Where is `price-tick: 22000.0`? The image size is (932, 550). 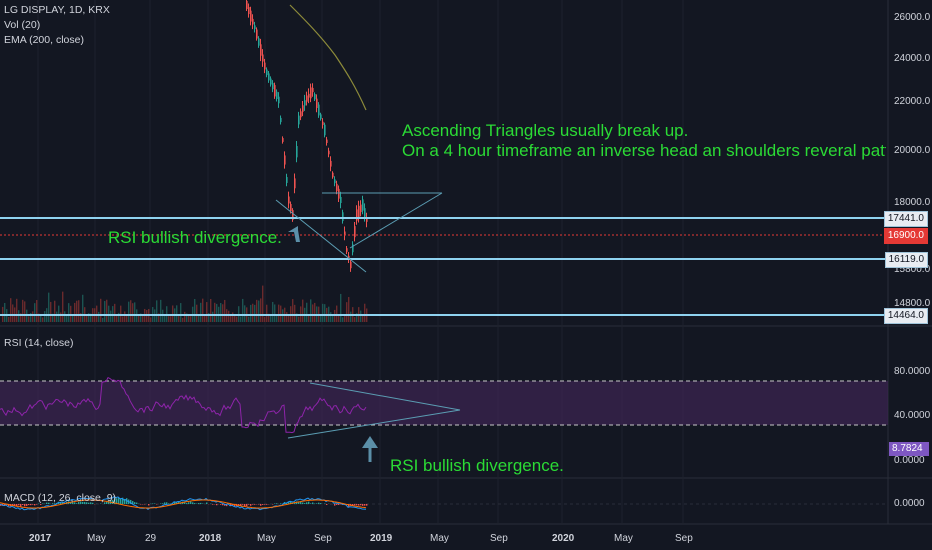
price-tick: 22000.0 is located at coordinates (912, 101).